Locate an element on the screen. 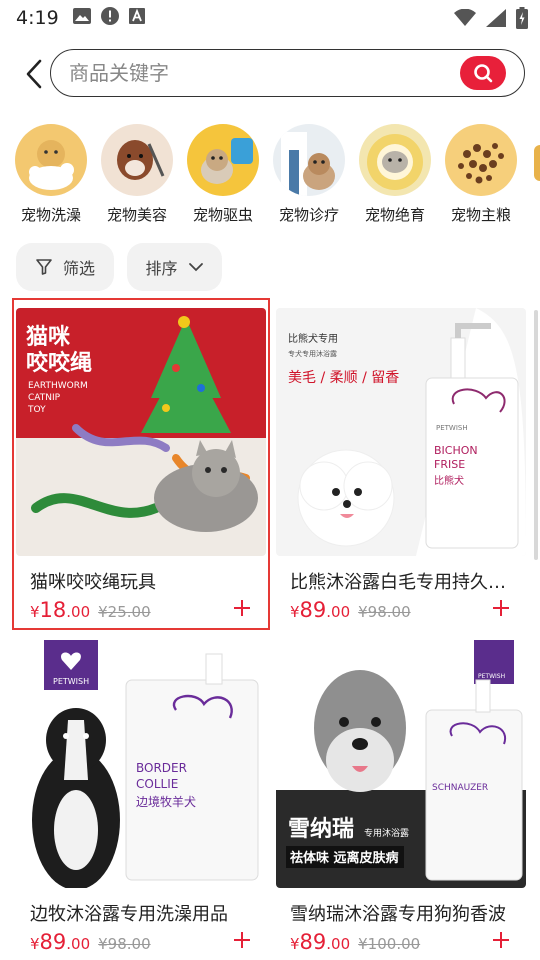 The image size is (540, 960). svg-text: EARTHWORM is located at coordinates (58, 386).